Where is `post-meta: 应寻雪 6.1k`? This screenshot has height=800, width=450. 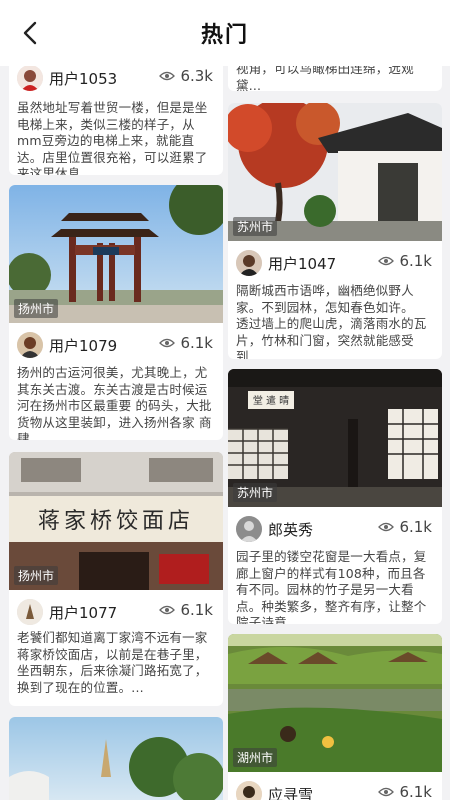 post-meta: 应寻雪 6.1k is located at coordinates (335, 790).